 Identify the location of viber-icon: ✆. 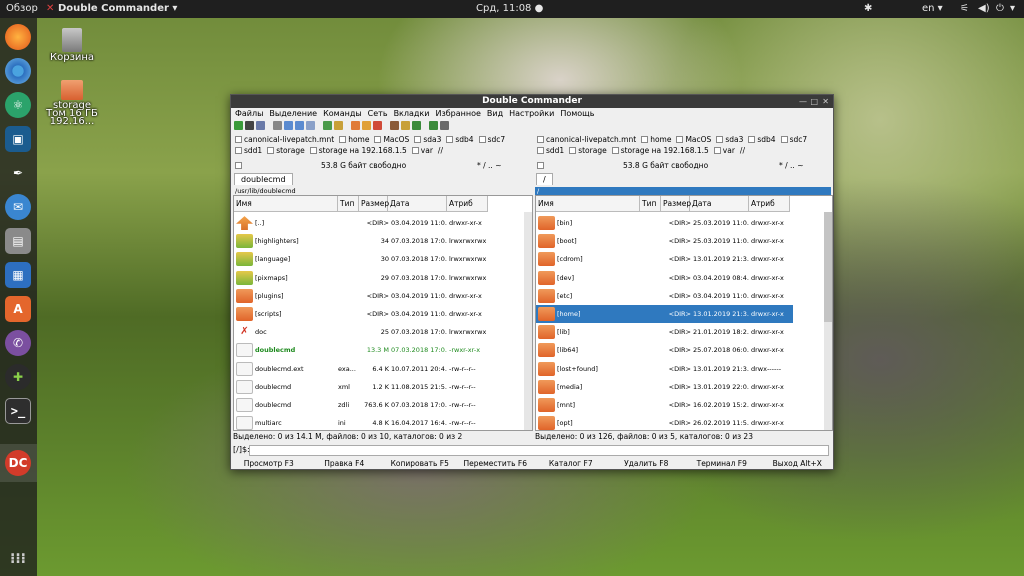
(18, 343).